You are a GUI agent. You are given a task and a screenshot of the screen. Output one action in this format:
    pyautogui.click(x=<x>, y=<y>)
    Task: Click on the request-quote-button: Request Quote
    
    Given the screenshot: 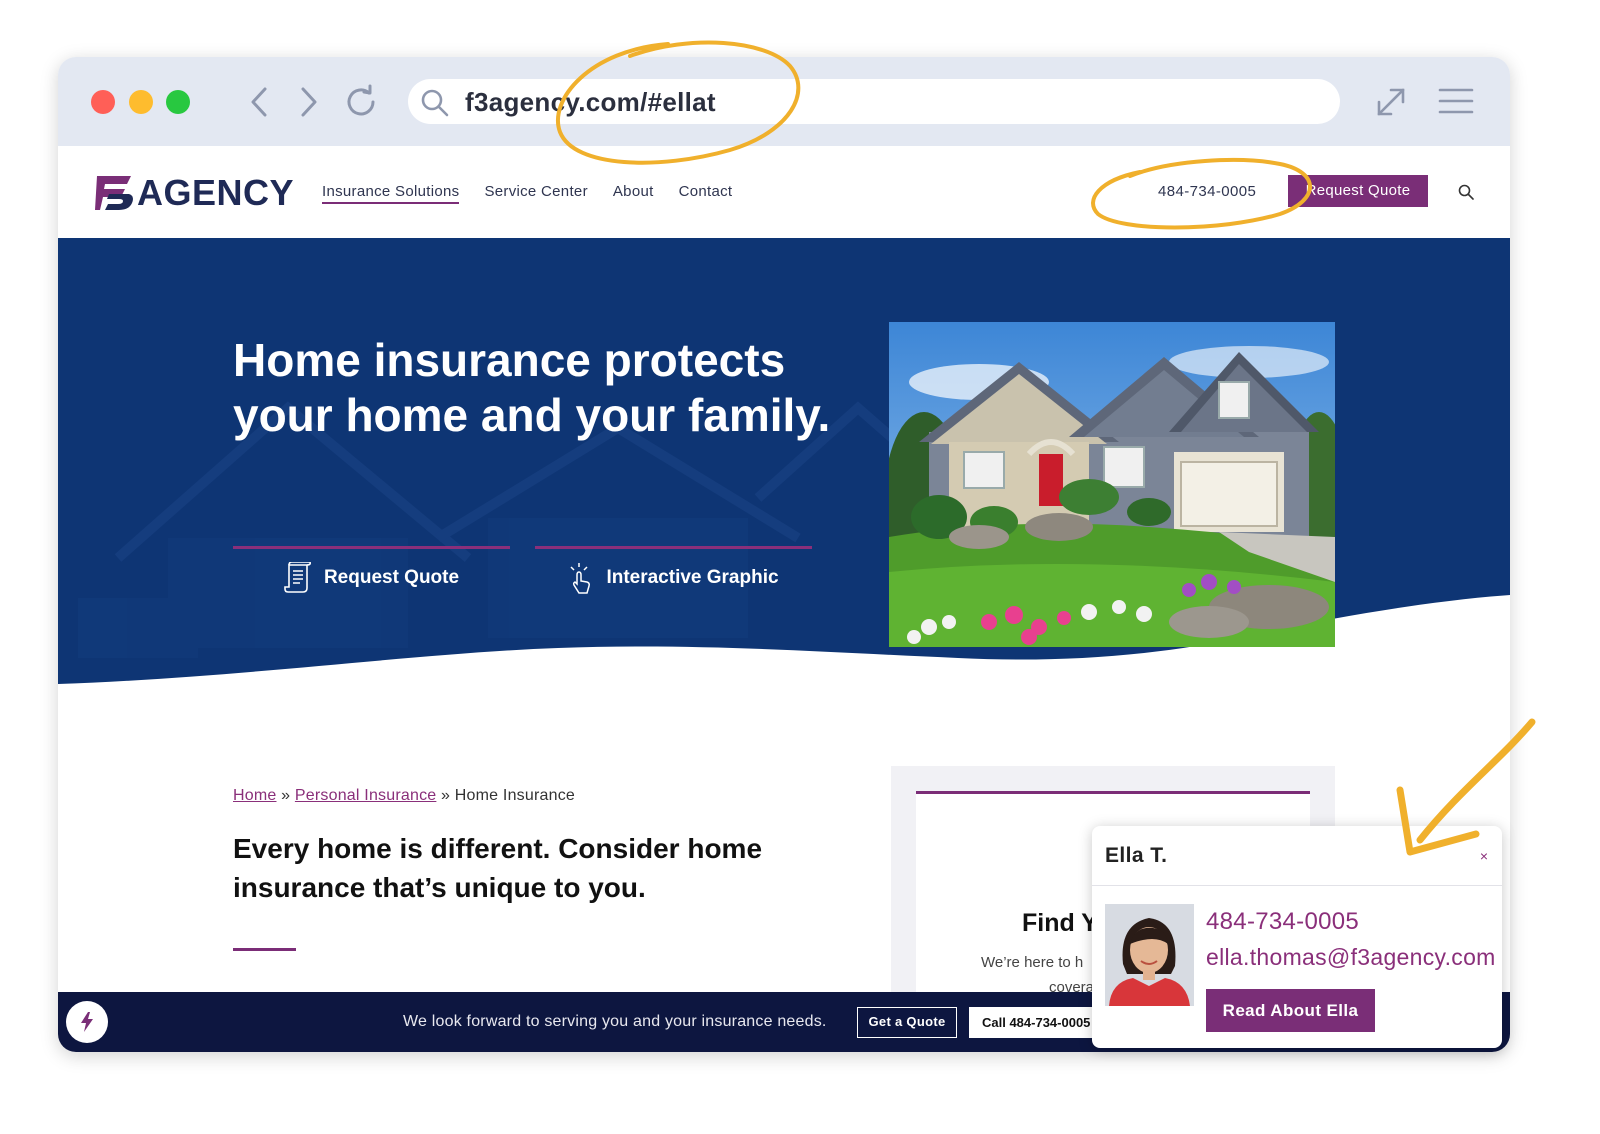 What is the action you would take?
    pyautogui.click(x=1358, y=191)
    